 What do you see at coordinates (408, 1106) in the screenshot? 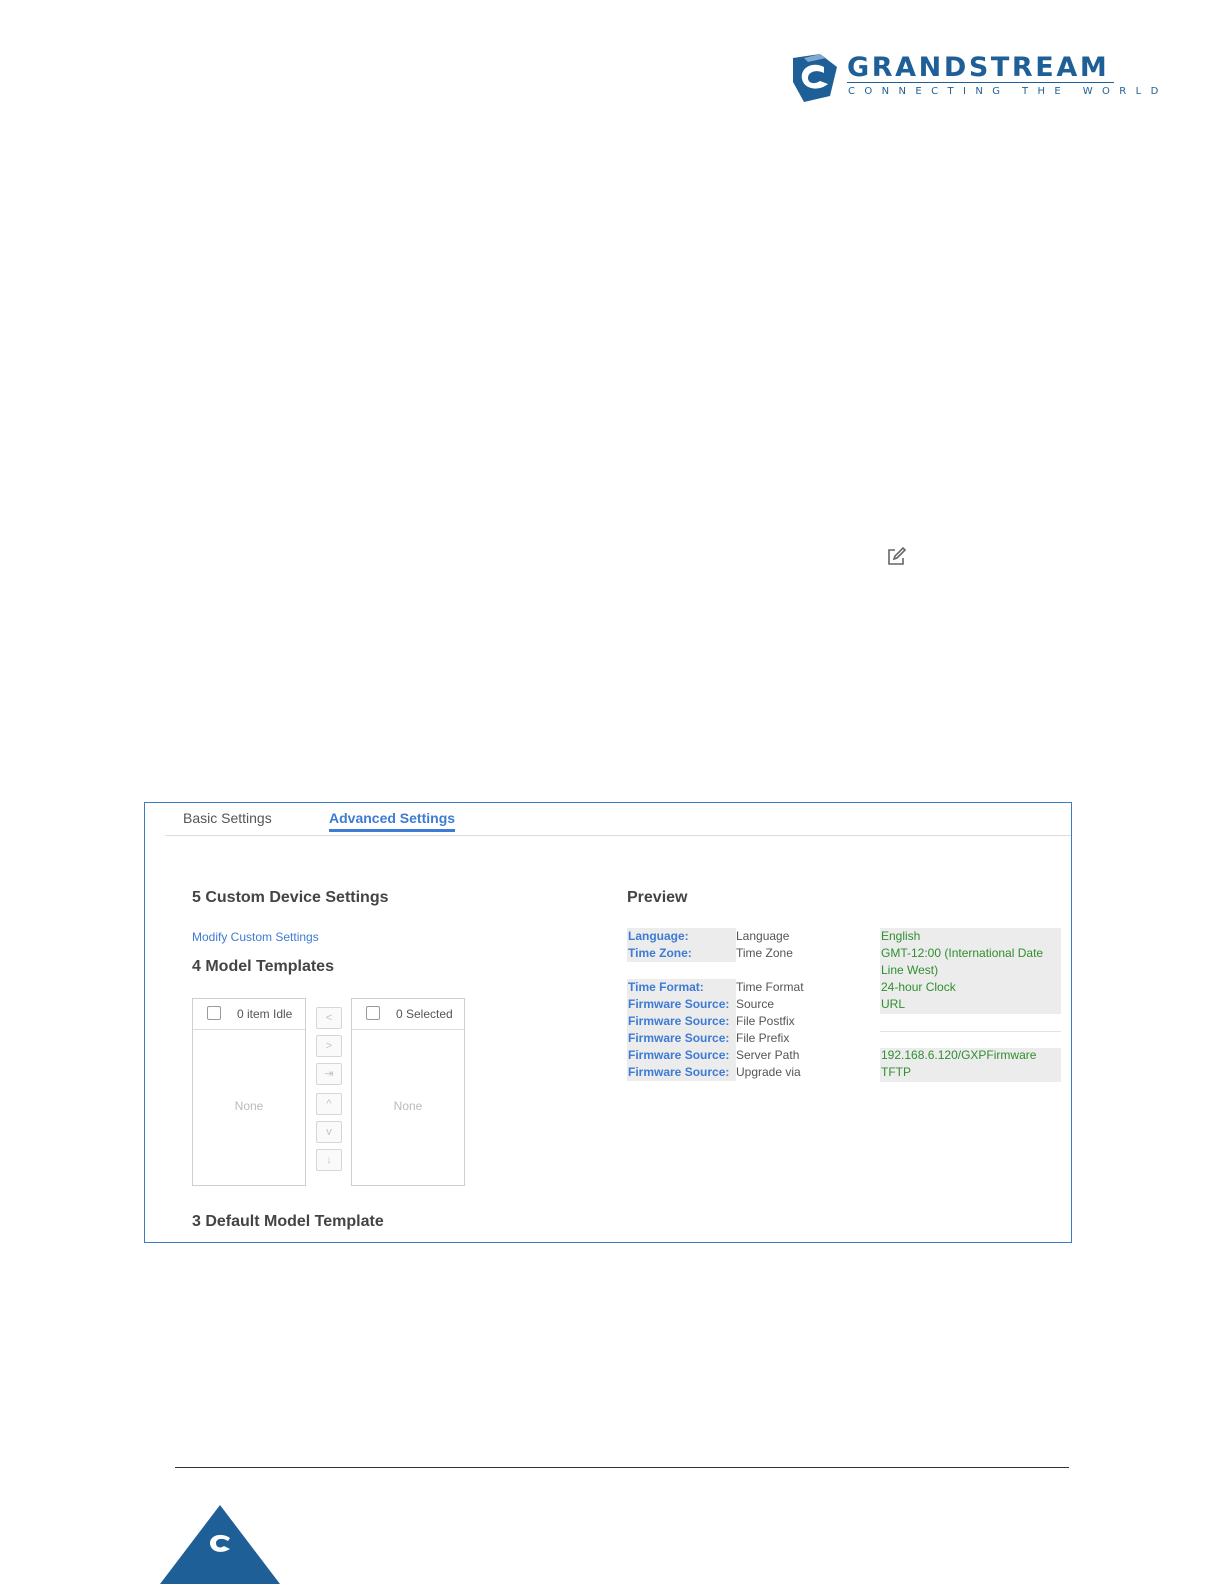
I see `selected-list-empty: None` at bounding box center [408, 1106].